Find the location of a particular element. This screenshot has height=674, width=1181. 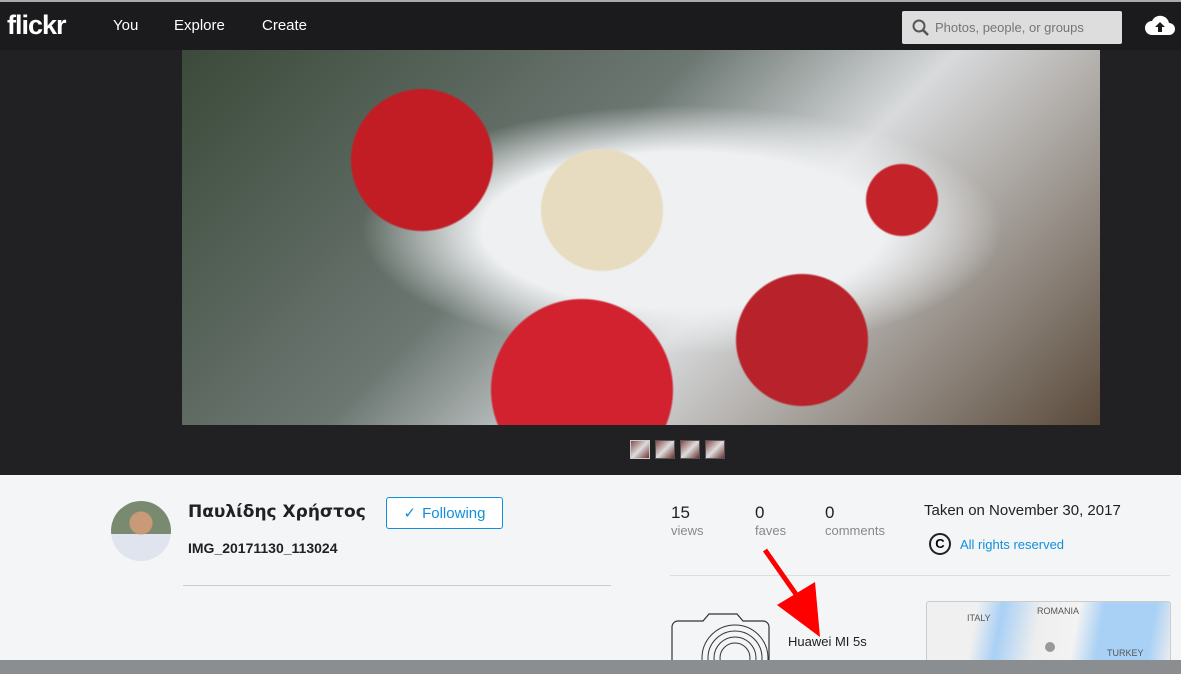

stat-value: 15 is located at coordinates (680, 512).